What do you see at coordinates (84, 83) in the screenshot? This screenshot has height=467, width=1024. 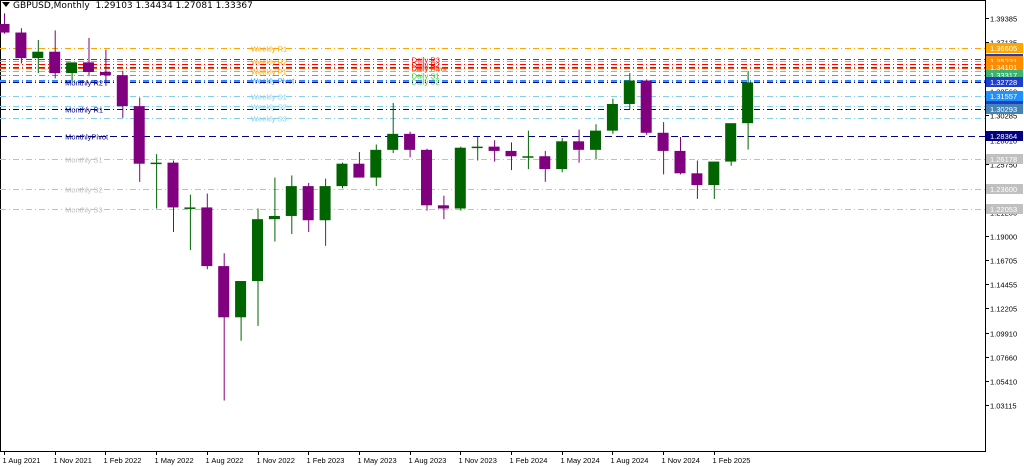 I see `level-label: Monthly R2` at bounding box center [84, 83].